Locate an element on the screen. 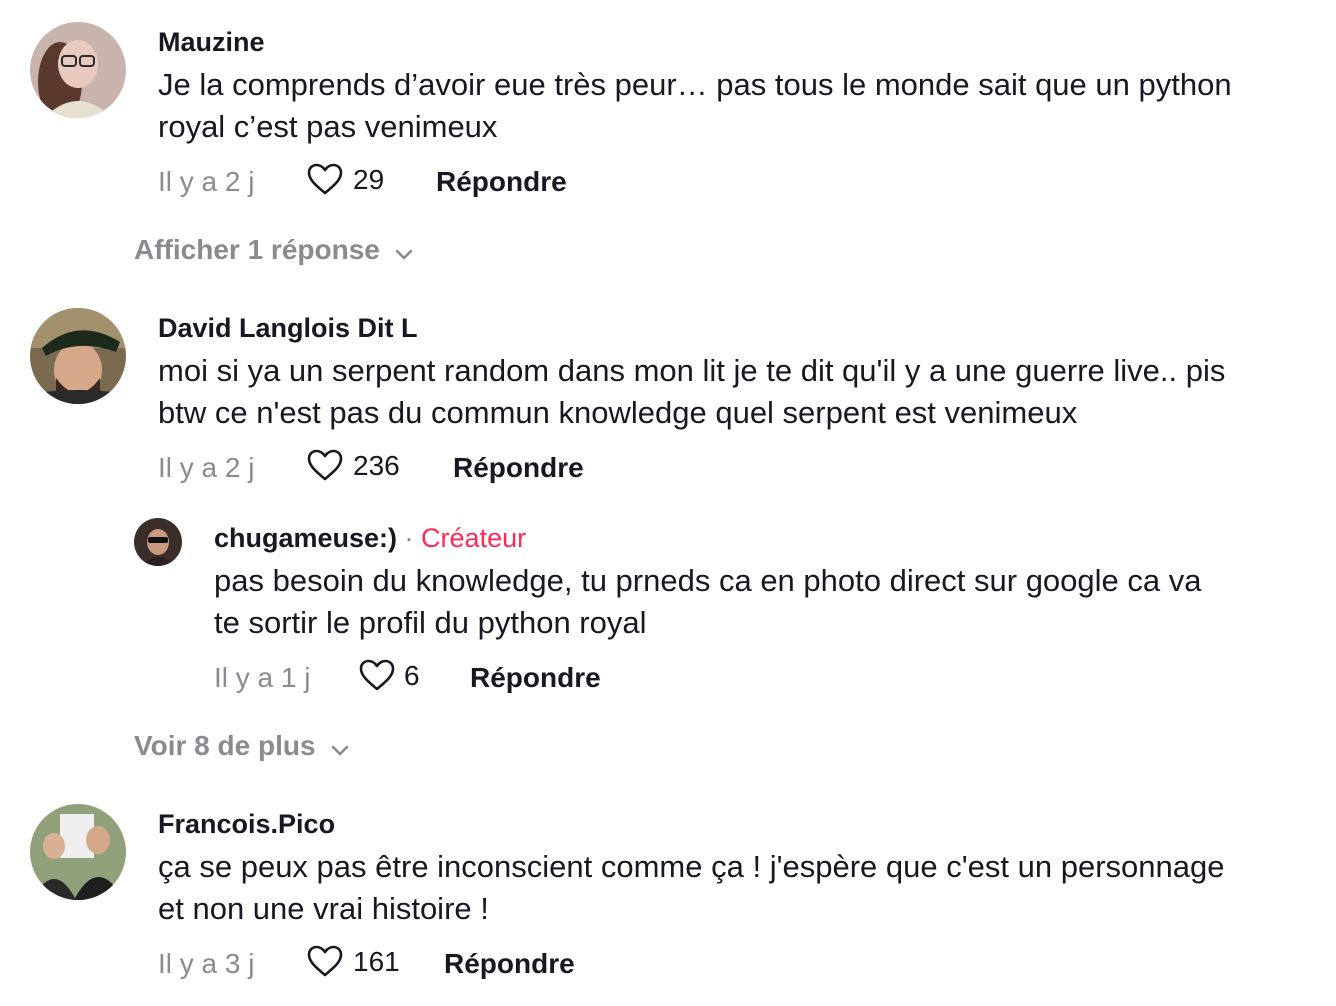 This screenshot has height=1006, width=1336. comment-username: David Langlois Dit L is located at coordinates (288, 328).